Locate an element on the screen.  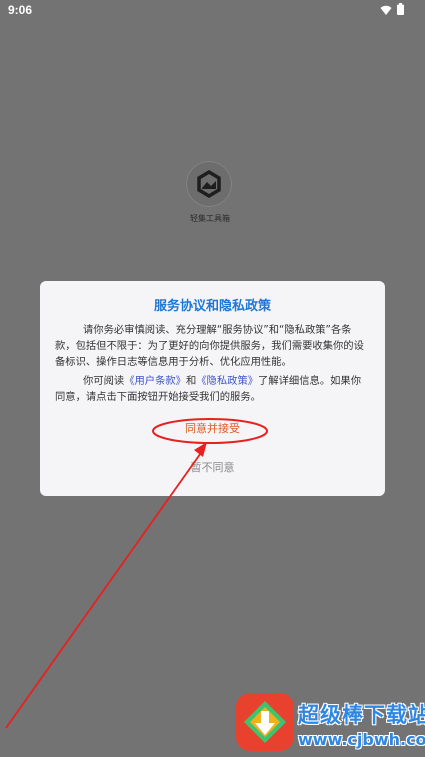
app-logo-icon is located at coordinates (209, 184).